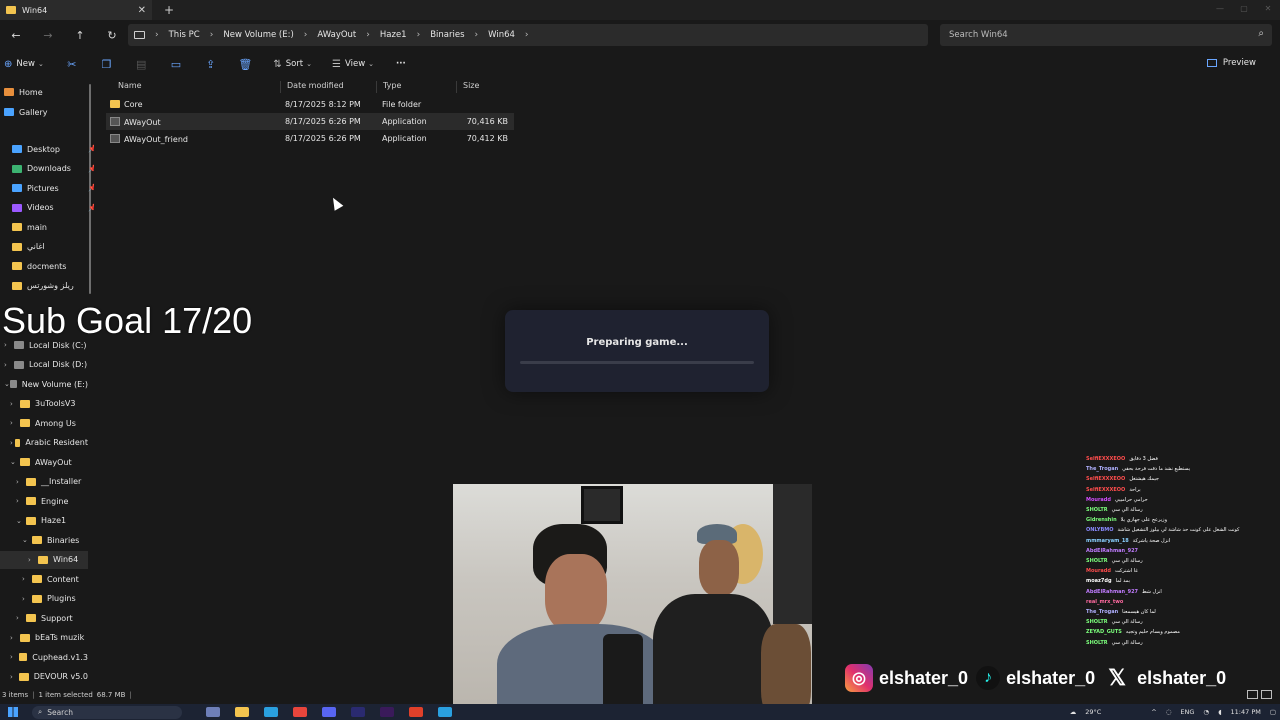 The height and width of the screenshot is (720, 1280). I want to click on clock-time: 11:47 PM, so click(1246, 712).